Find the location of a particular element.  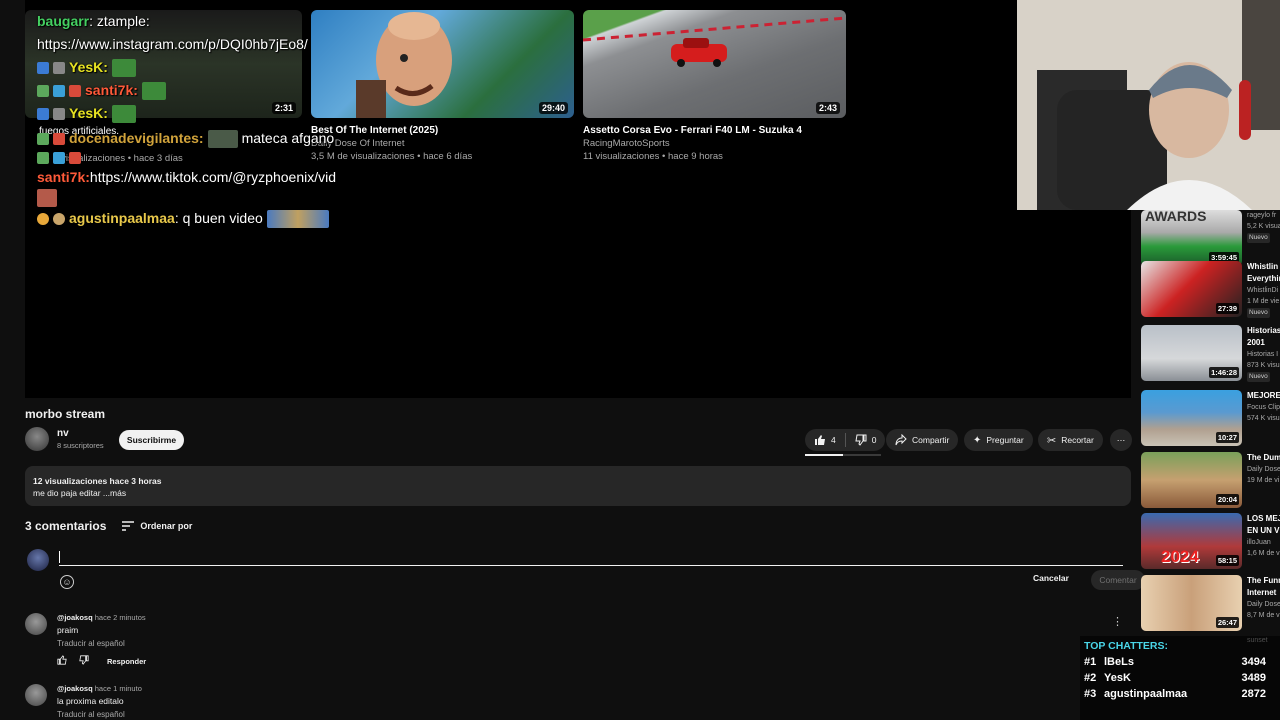

recommended-video: 20:04 The Dum Daily Dose 19 M de vi is located at coordinates (1210, 480).